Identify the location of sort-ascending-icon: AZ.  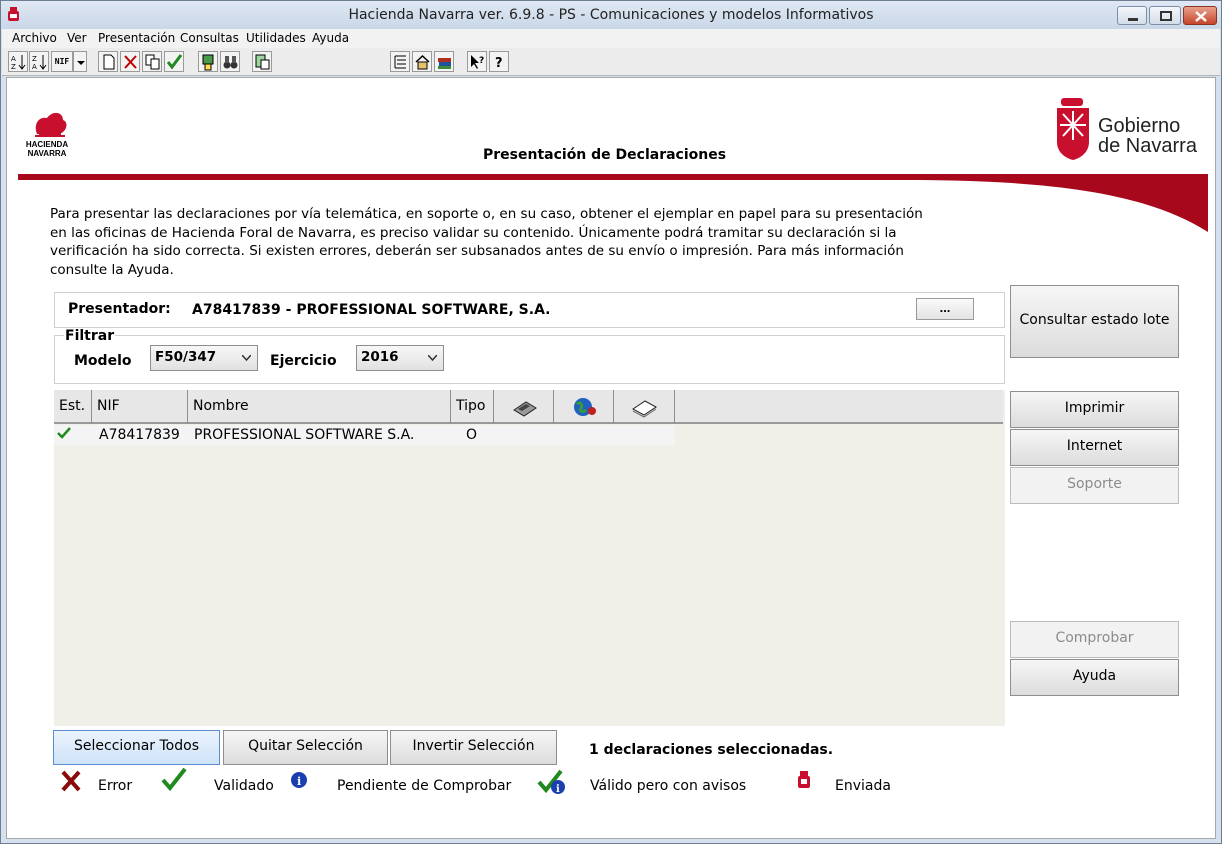
(18, 61).